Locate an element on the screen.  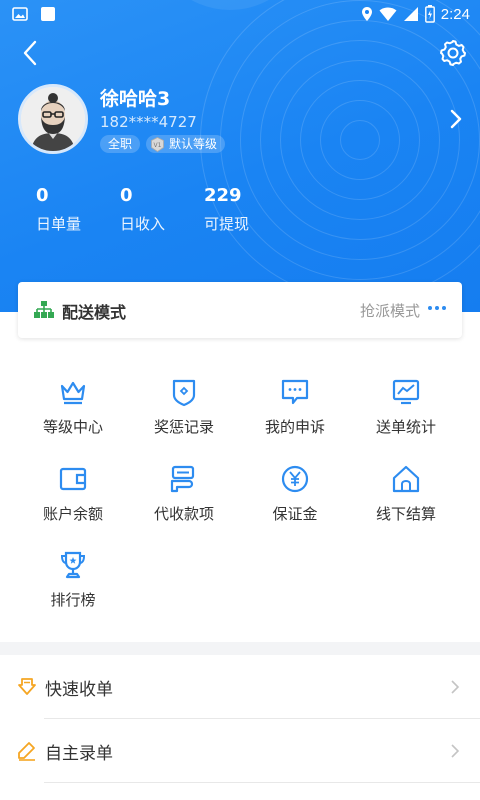
chat-bubble-icon is located at coordinates (295, 392).